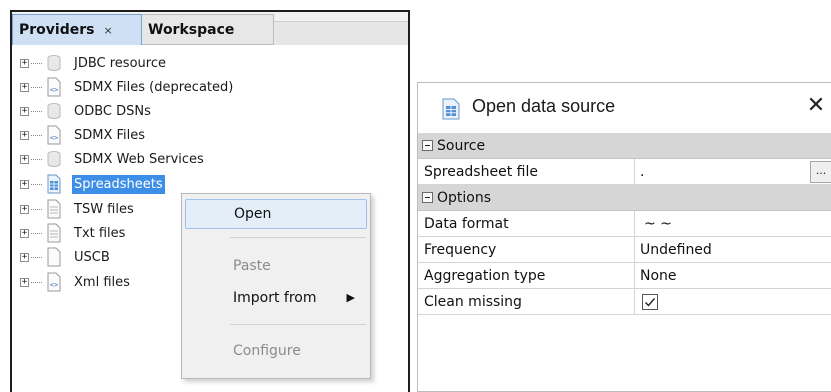 This screenshot has width=831, height=392. What do you see at coordinates (252, 266) in the screenshot?
I see `menu-item-label: Paste` at bounding box center [252, 266].